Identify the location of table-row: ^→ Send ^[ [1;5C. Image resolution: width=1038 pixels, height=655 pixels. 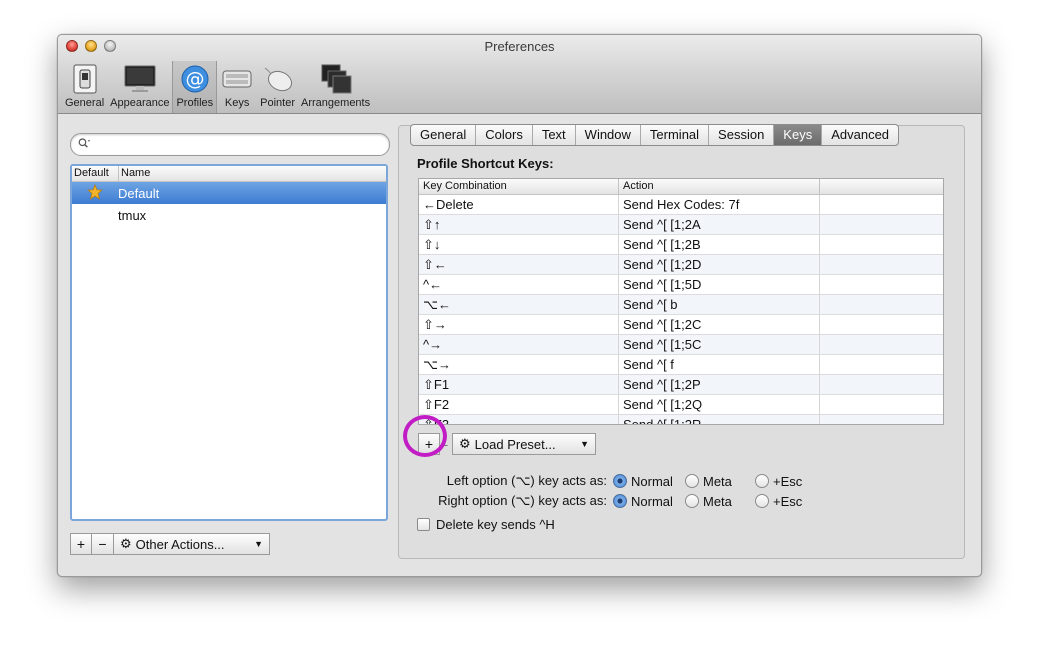
(681, 345).